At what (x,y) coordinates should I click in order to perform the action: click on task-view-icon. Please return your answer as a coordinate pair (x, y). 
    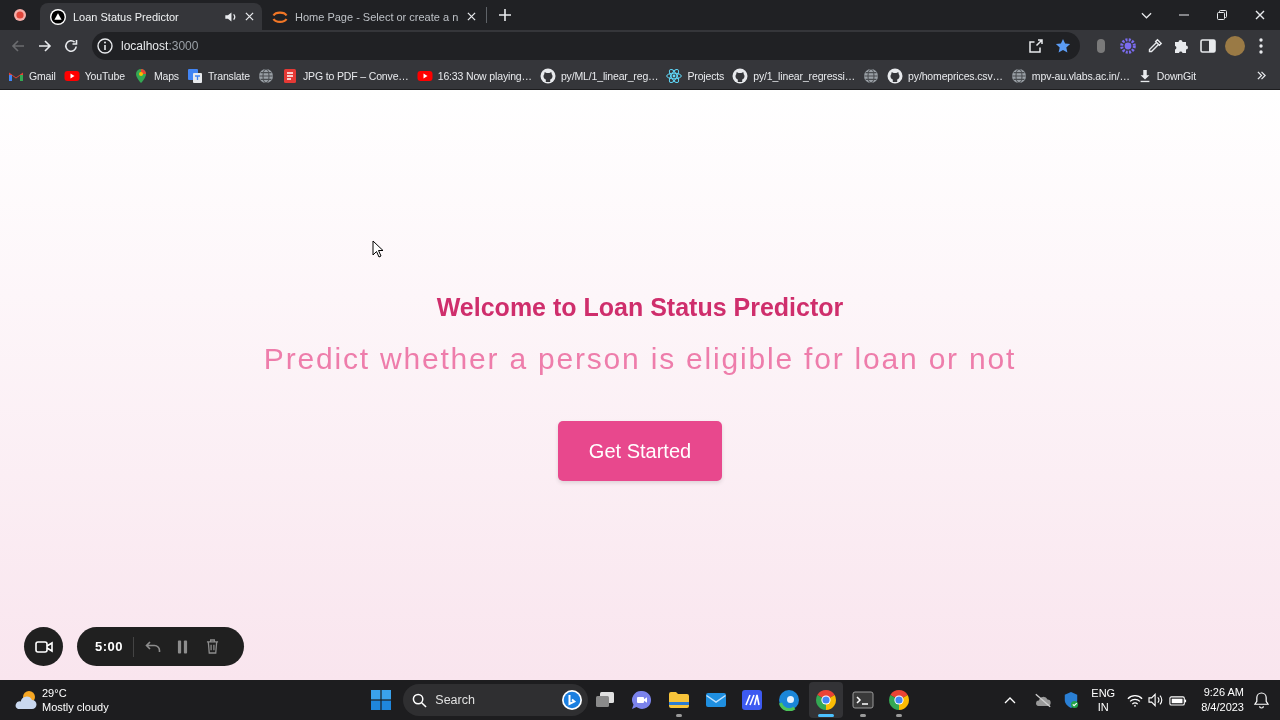
    Looking at the image, I should click on (605, 700).